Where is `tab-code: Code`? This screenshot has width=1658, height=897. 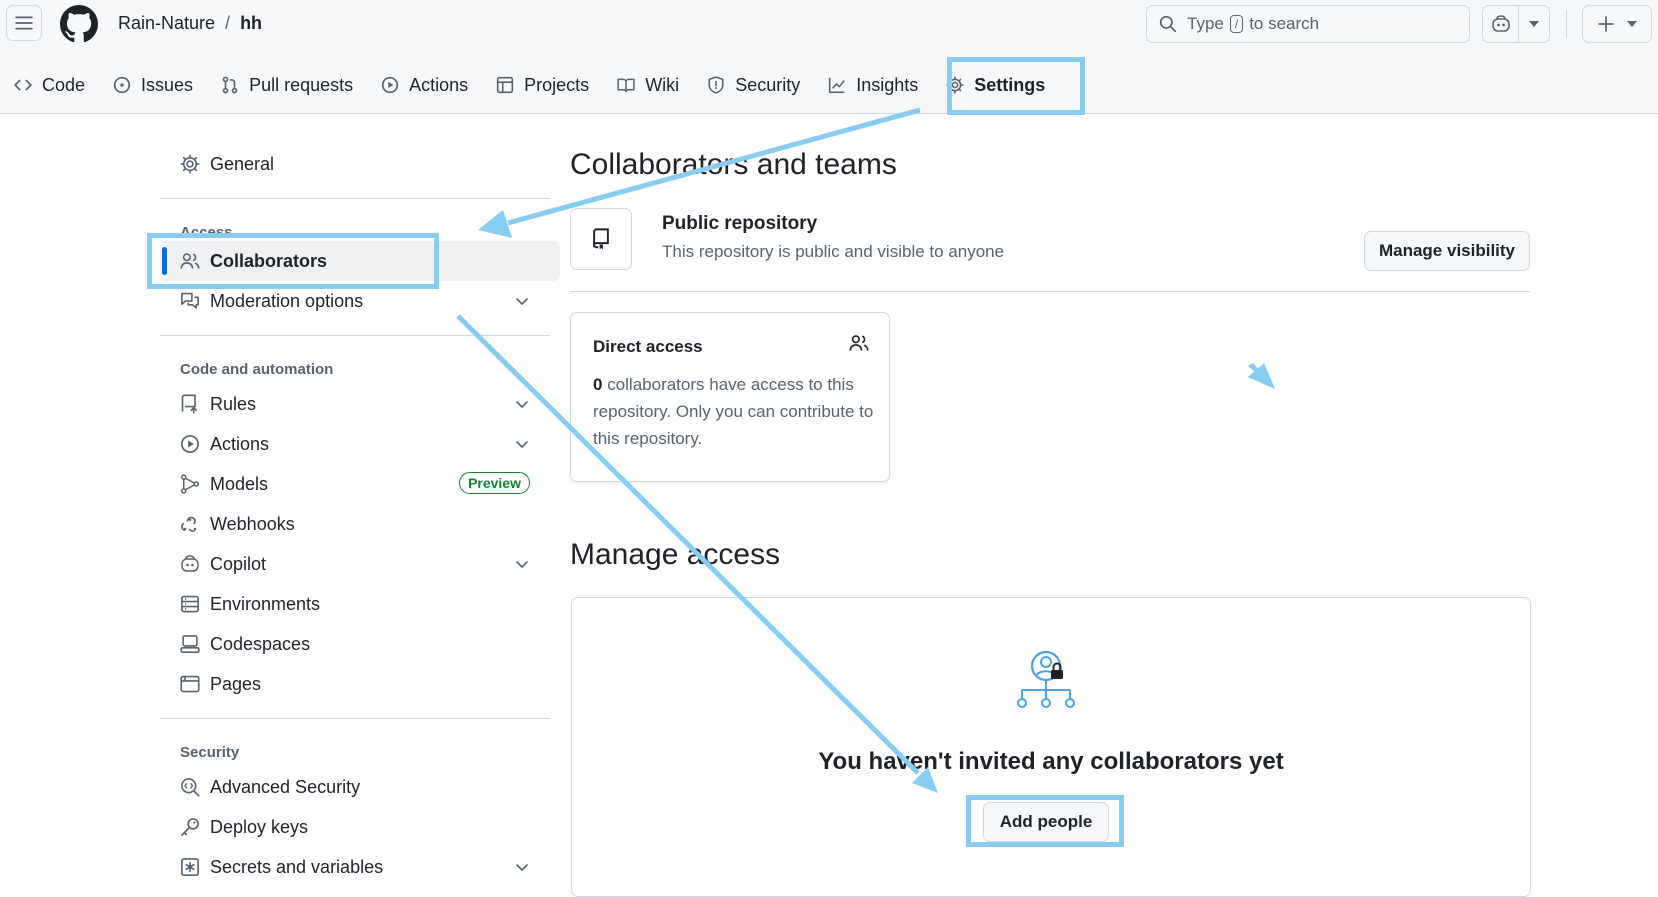 tab-code: Code is located at coordinates (49, 85).